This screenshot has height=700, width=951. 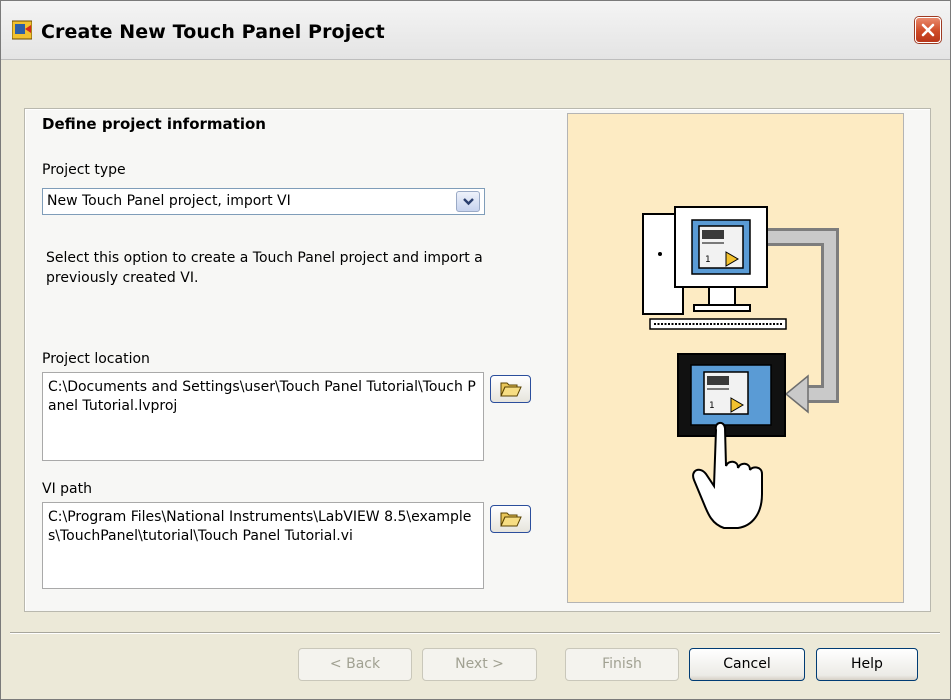 I want to click on chevron-down-icon, so click(x=468, y=202).